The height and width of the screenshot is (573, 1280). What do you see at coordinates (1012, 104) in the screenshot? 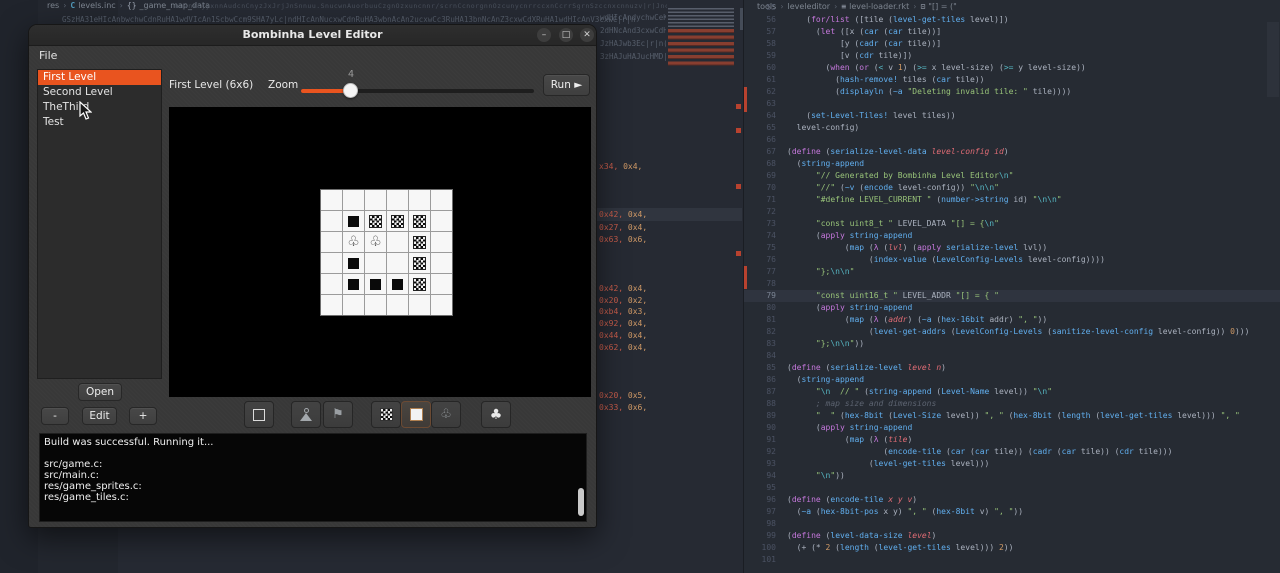
I see `code-line: 63` at bounding box center [1012, 104].